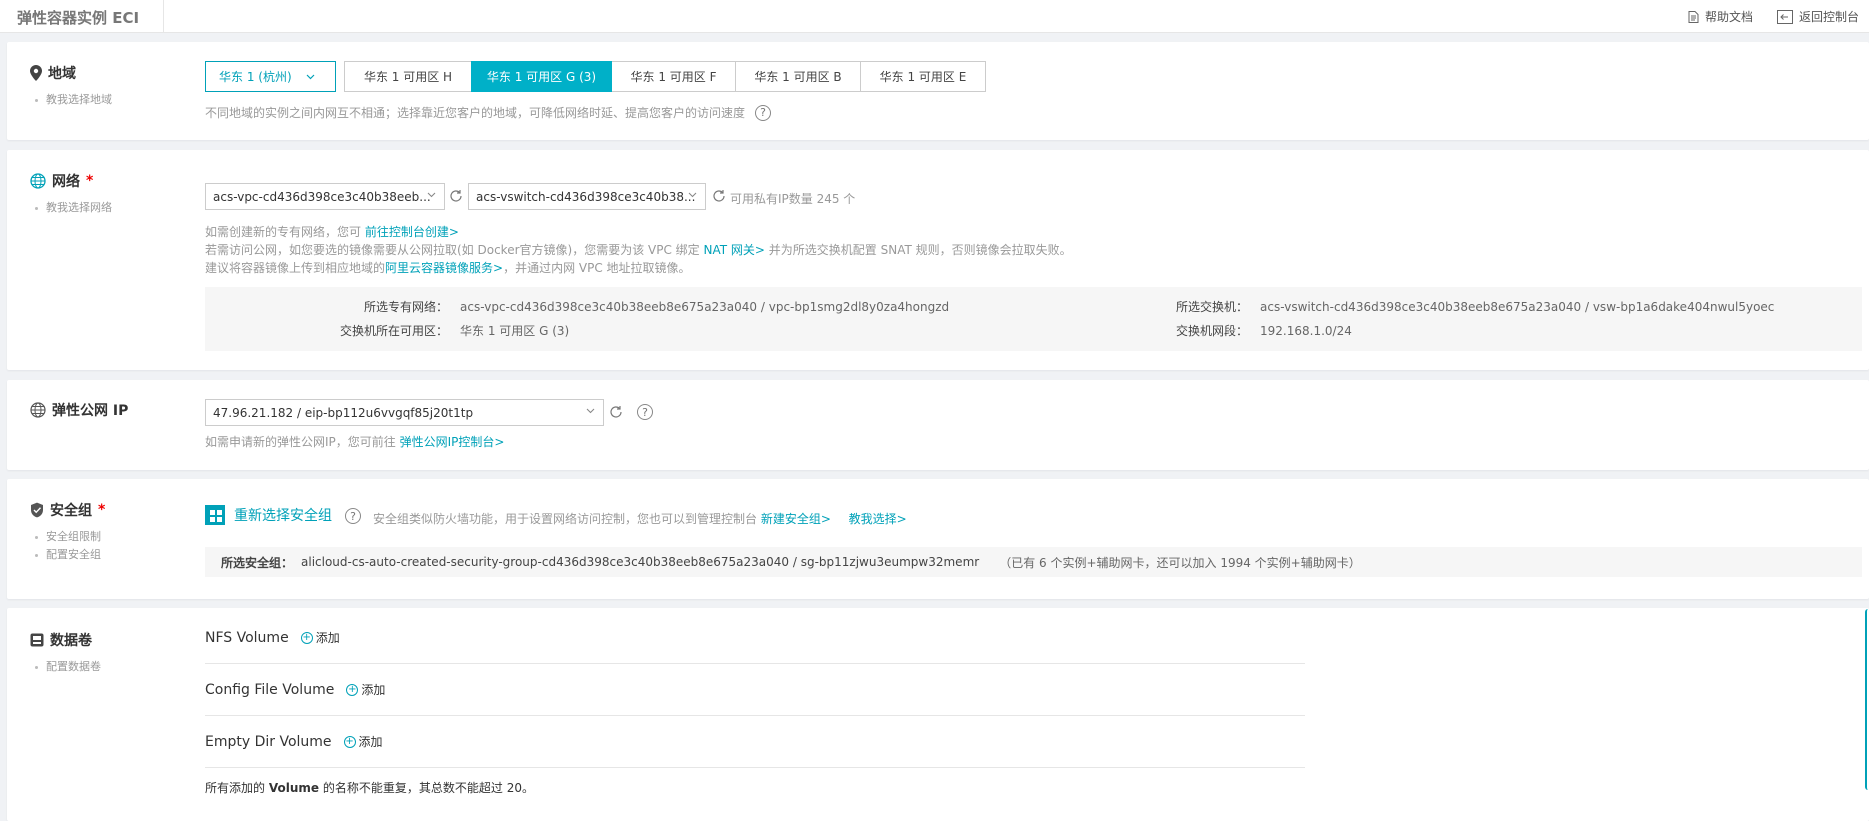  Describe the element at coordinates (255, 77) in the screenshot. I see `region-select-value: 华东 1 (杭州)` at that location.